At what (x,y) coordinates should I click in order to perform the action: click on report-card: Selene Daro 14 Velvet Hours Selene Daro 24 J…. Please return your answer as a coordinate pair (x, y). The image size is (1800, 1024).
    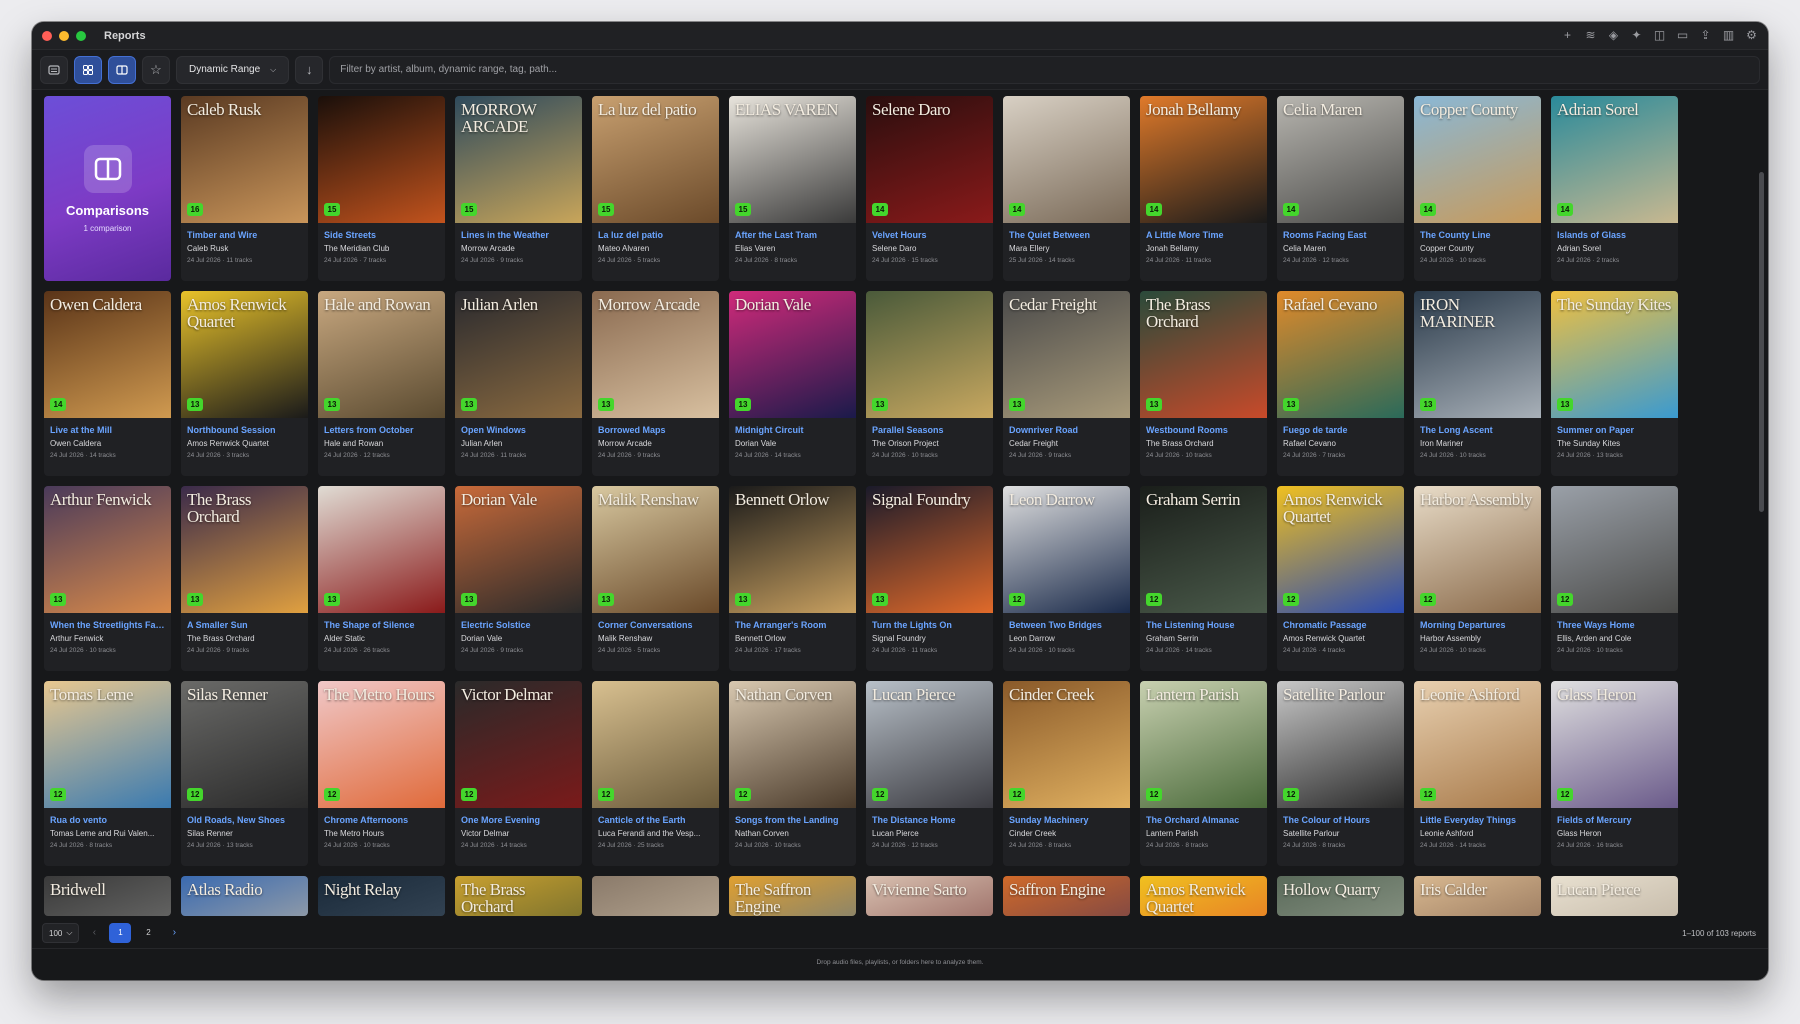
    Looking at the image, I should click on (929, 188).